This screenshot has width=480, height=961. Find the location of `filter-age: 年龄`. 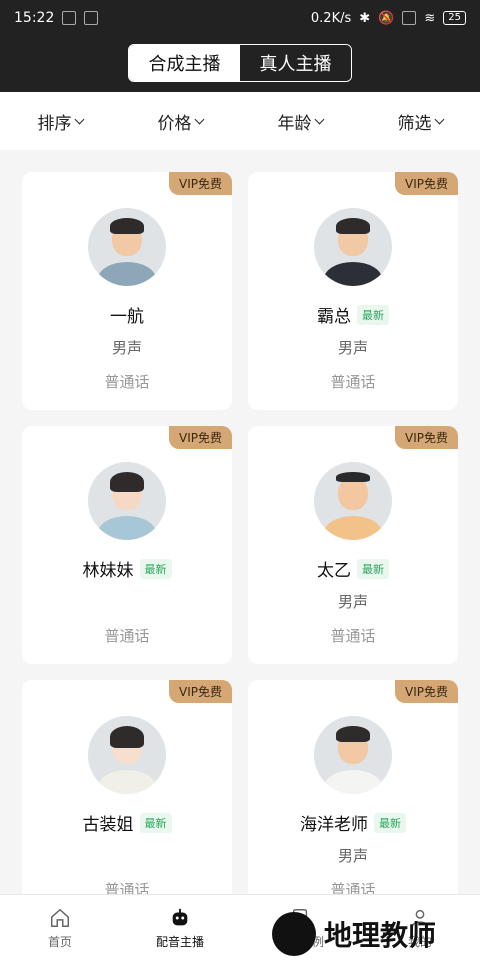

filter-age: 年龄 is located at coordinates (300, 121).